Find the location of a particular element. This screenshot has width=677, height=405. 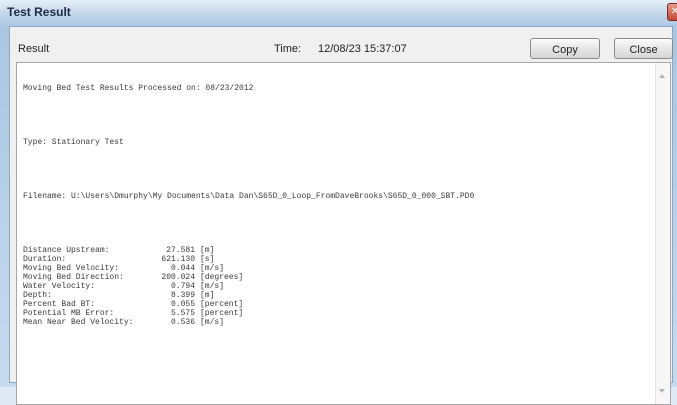

stat-row: Moving Bed Direction: 200.024 [degrees] is located at coordinates (338, 277).